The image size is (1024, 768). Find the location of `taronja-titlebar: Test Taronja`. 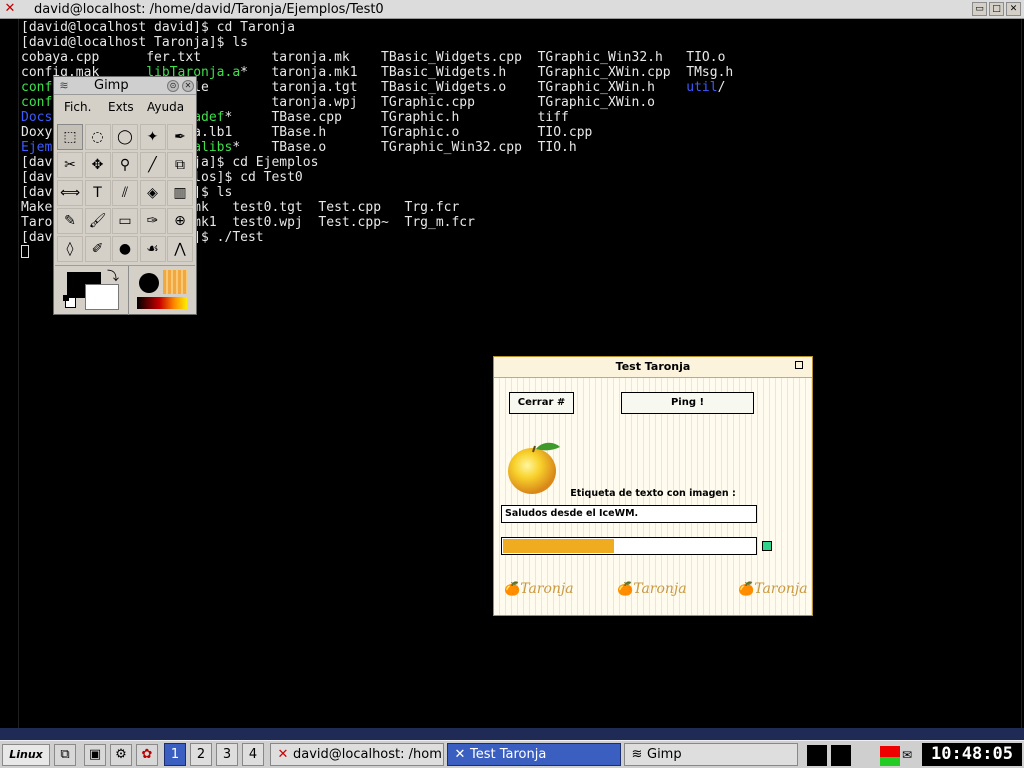

taronja-titlebar: Test Taronja is located at coordinates (653, 367).